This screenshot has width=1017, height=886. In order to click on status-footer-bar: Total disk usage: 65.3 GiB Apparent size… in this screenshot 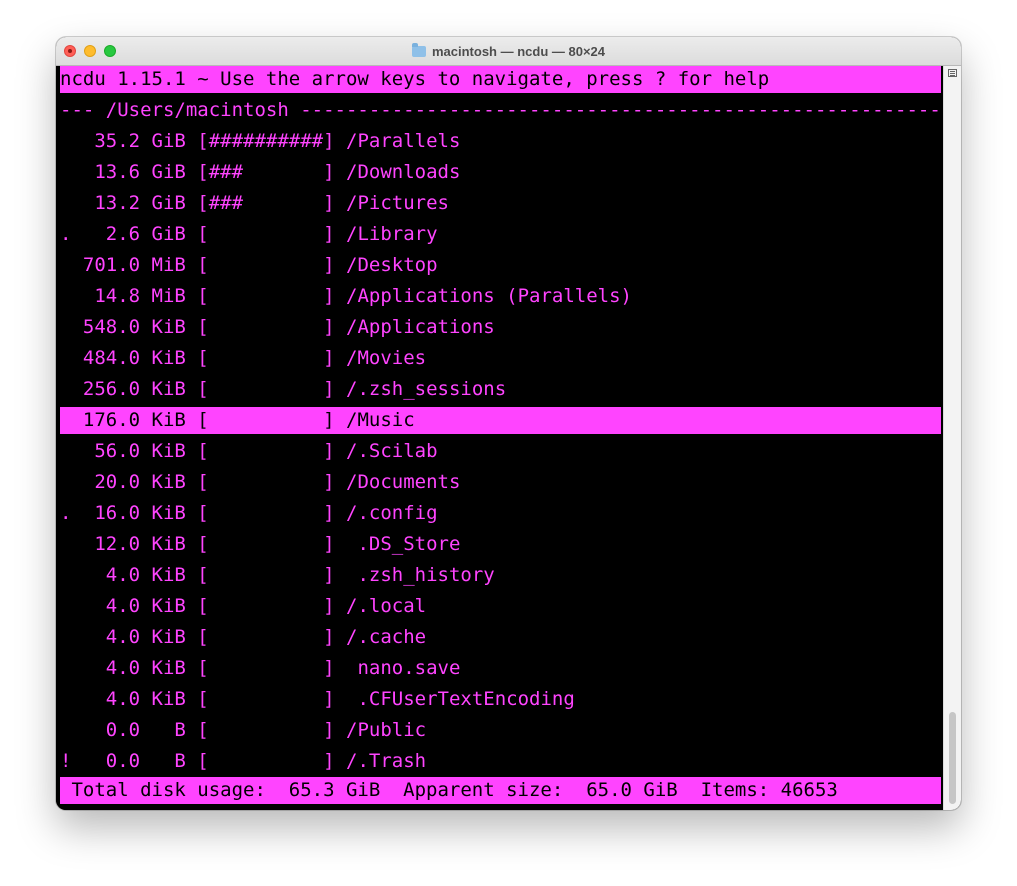, I will do `click(500, 790)`.